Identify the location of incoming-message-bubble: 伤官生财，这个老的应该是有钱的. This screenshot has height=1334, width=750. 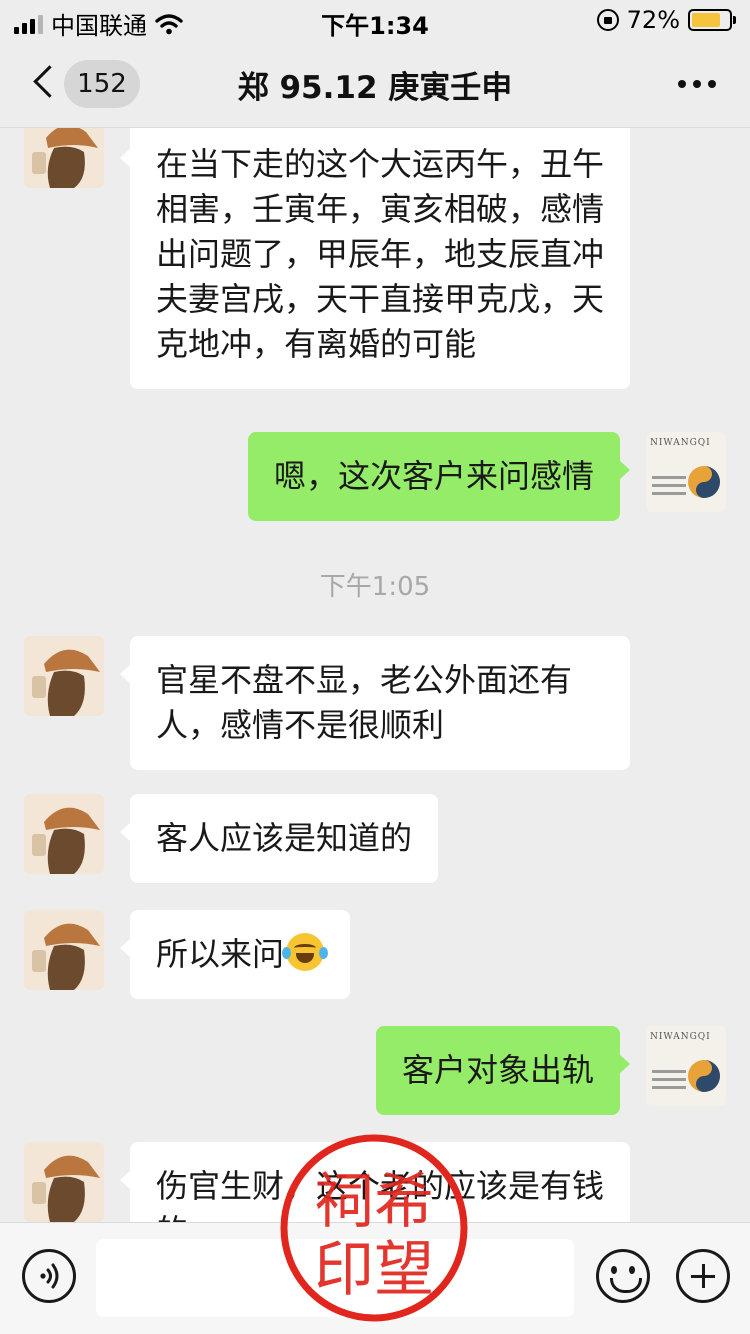
(375, 1182).